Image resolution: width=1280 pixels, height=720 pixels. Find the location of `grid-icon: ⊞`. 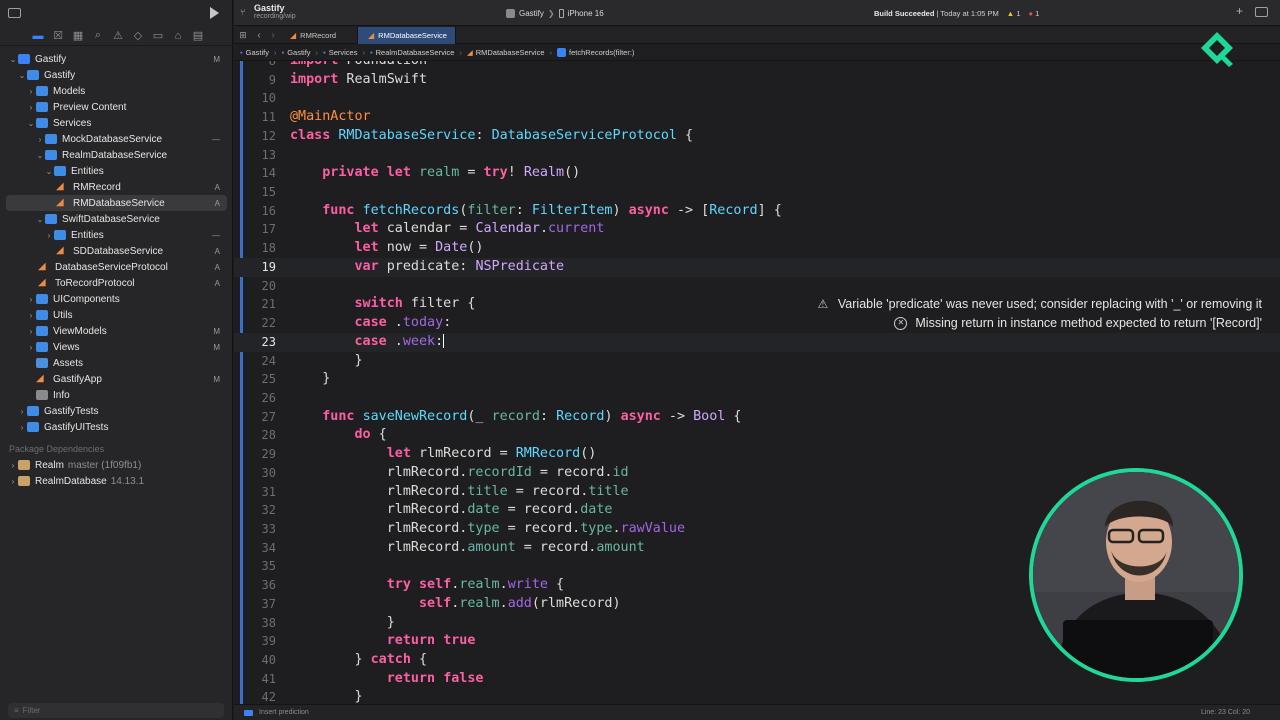

grid-icon: ⊞ is located at coordinates (243, 35).